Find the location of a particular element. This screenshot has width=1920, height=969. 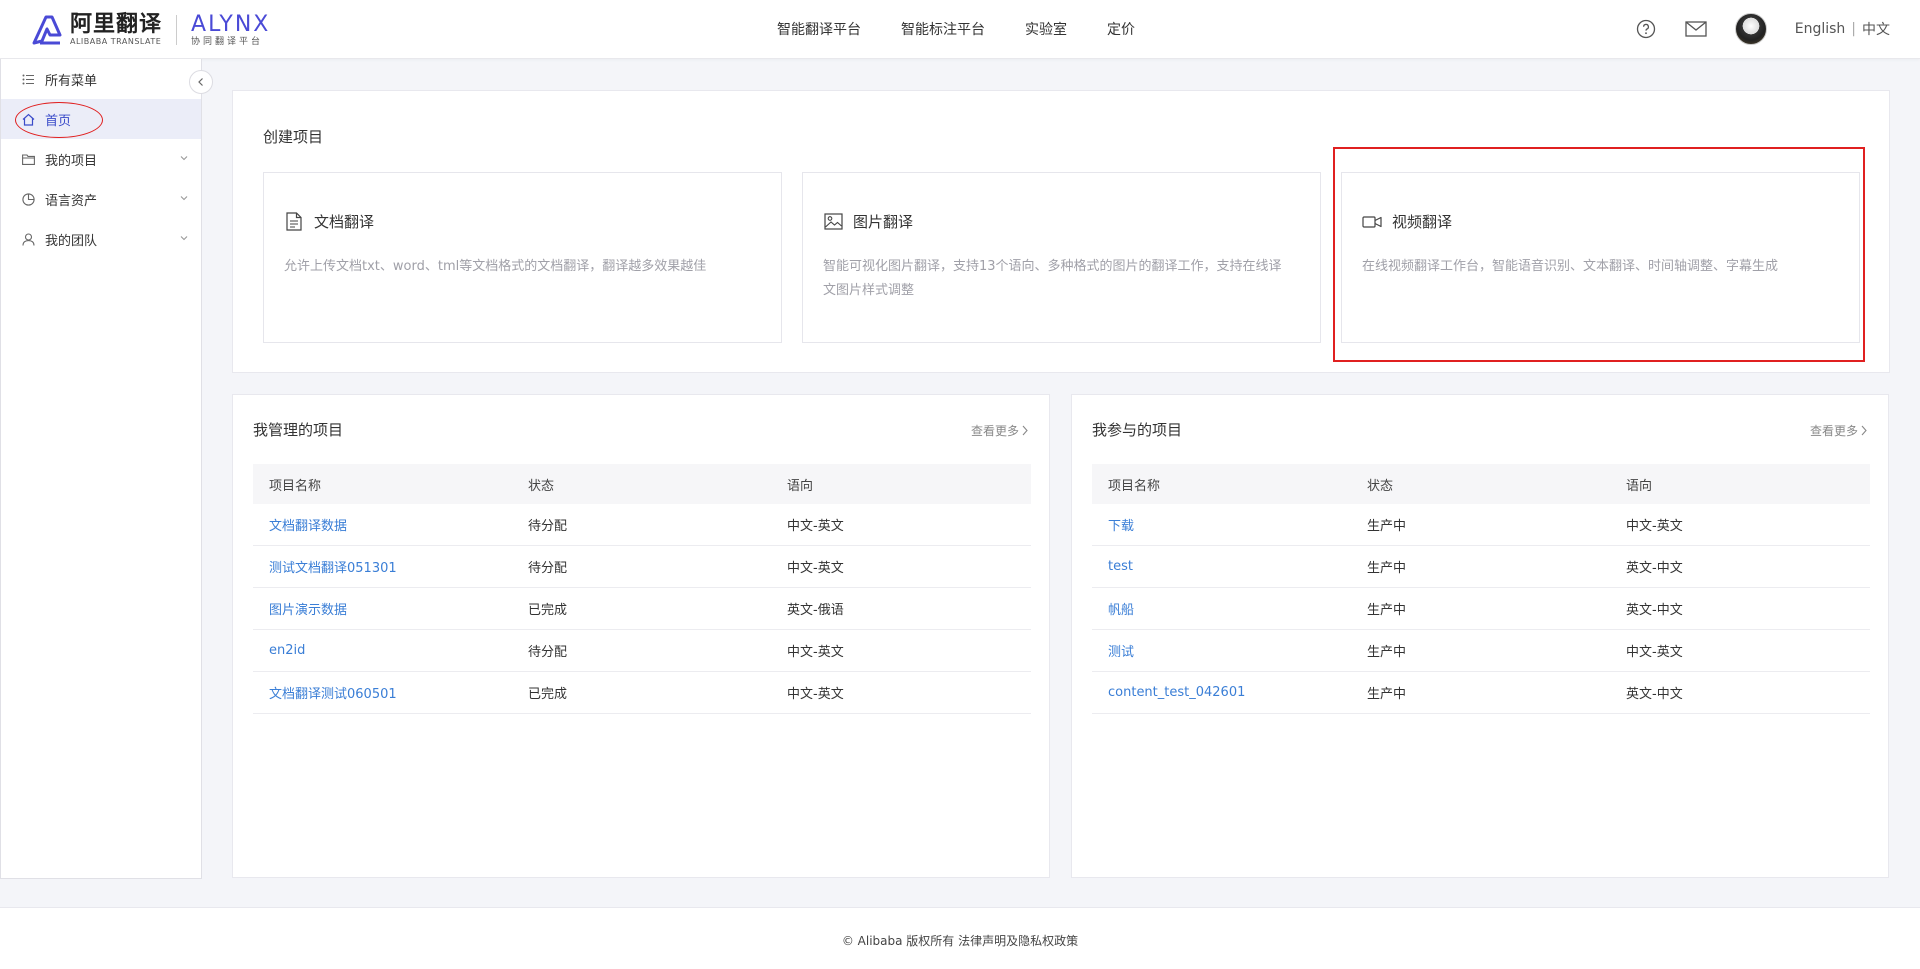

table-row: 图片演示数据 已完成 英文-俄语 is located at coordinates (642, 609).